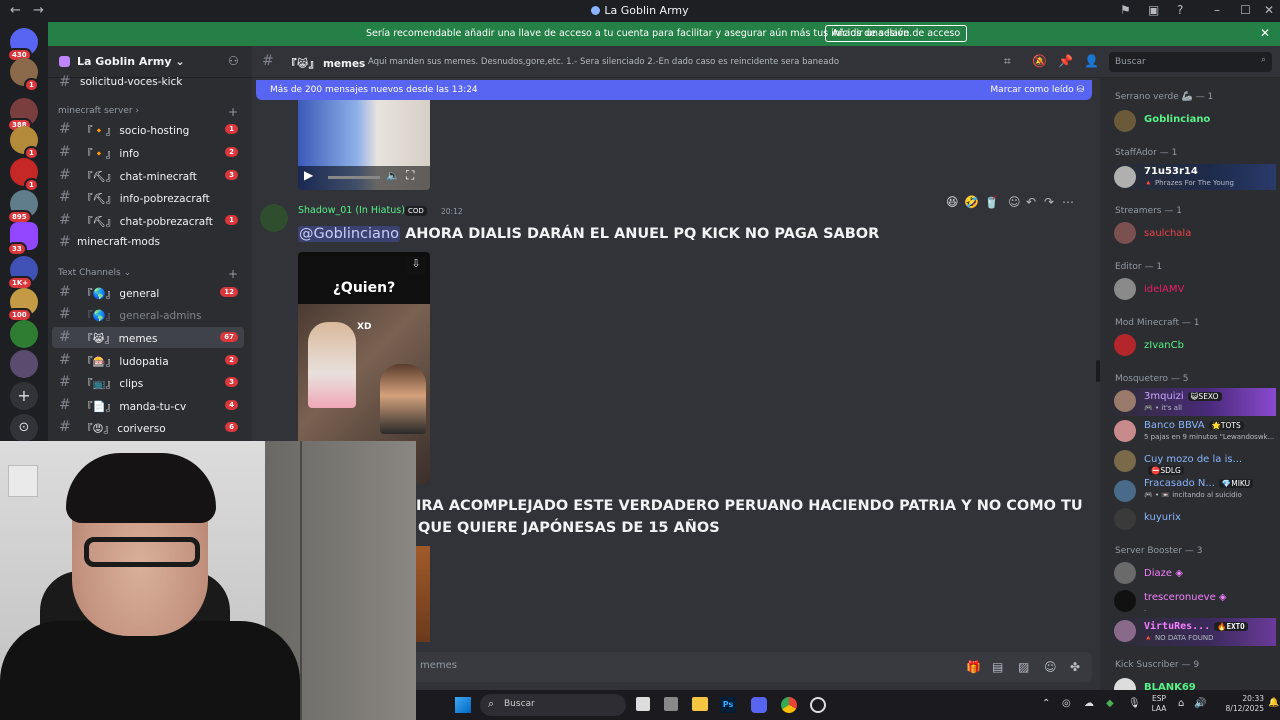 The height and width of the screenshot is (720, 1280). I want to click on file-explorer-icon, so click(700, 704).